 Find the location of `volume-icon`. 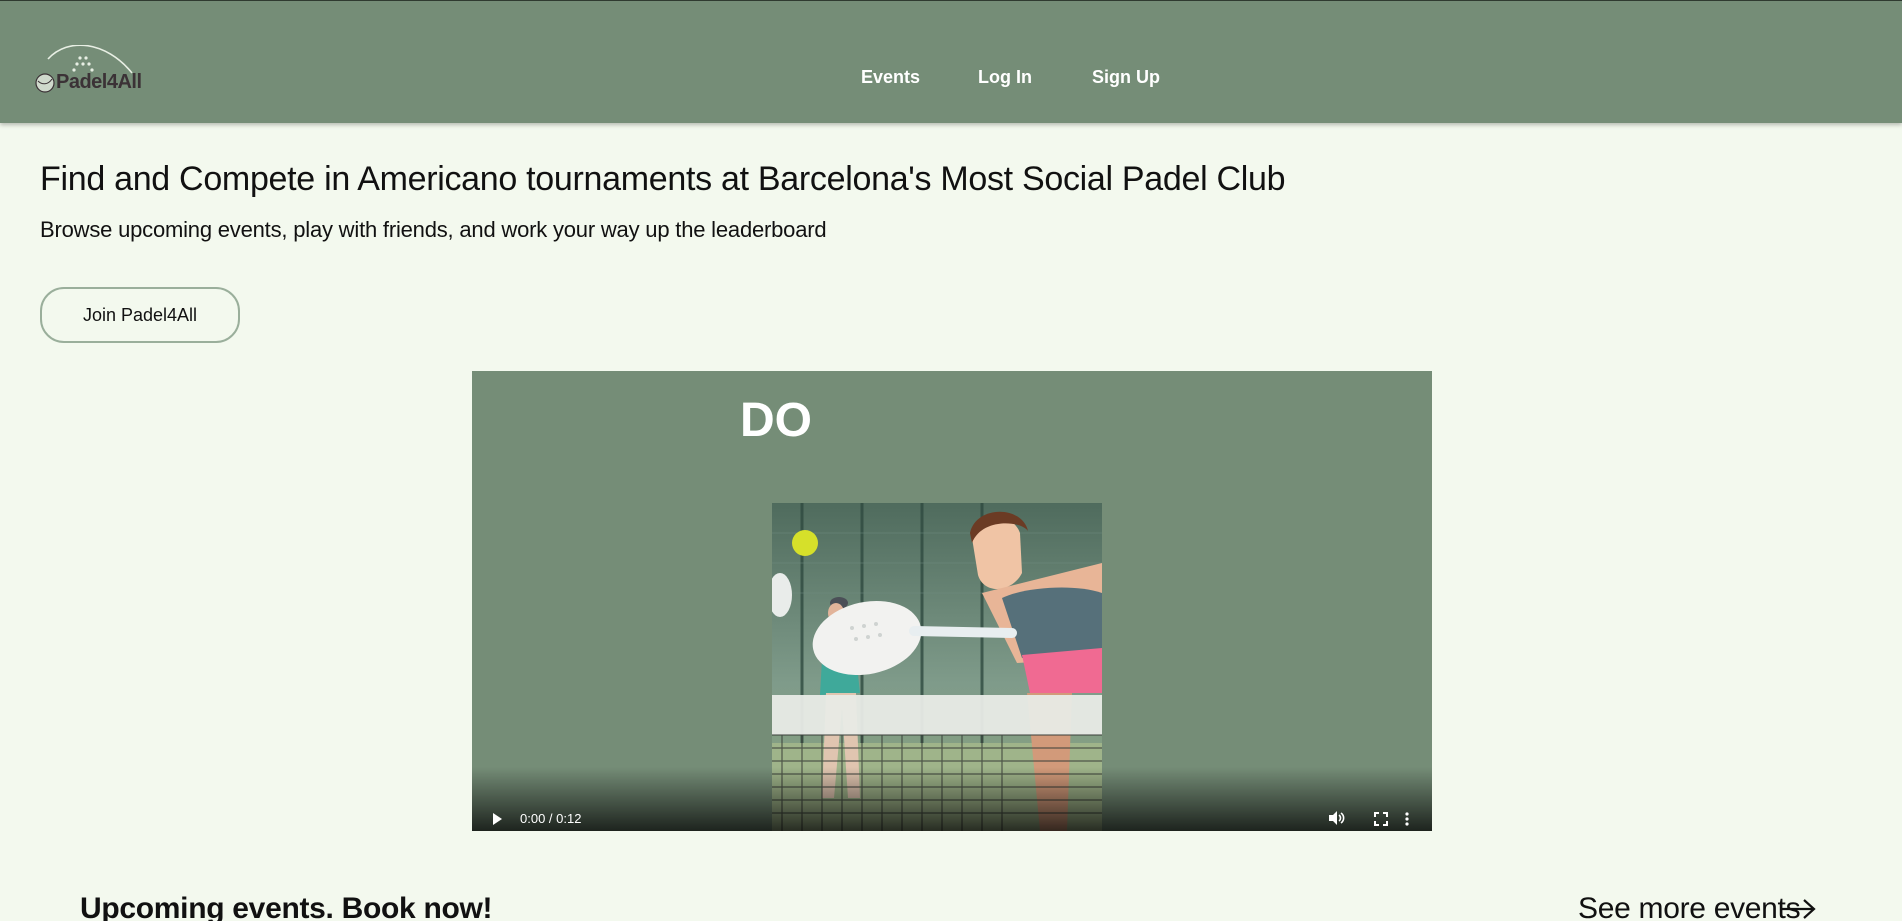

volume-icon is located at coordinates (1337, 820).